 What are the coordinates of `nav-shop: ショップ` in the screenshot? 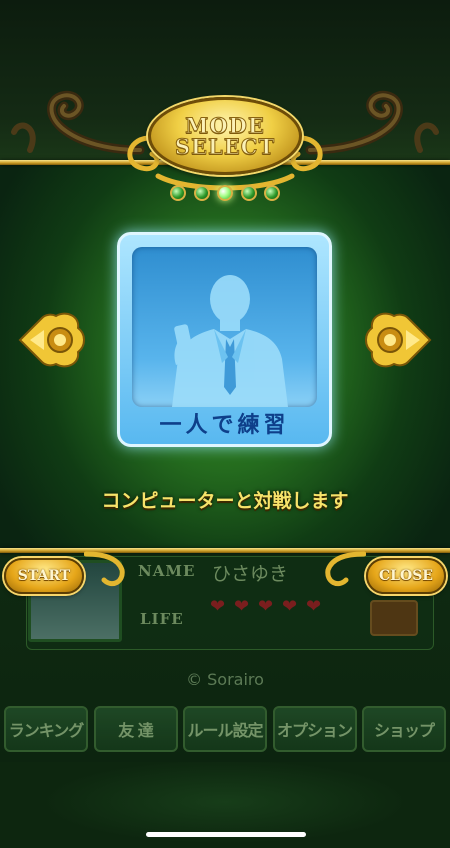 It's located at (404, 729).